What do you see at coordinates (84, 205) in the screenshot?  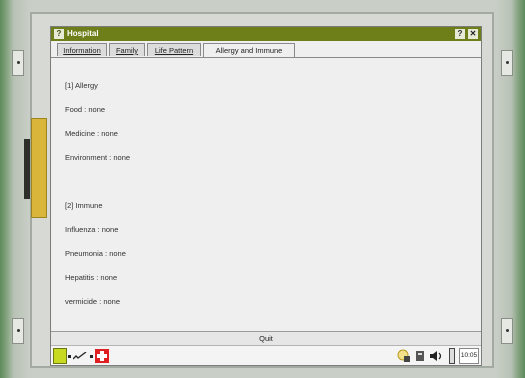 I see `immune-heading: [2] Immune` at bounding box center [84, 205].